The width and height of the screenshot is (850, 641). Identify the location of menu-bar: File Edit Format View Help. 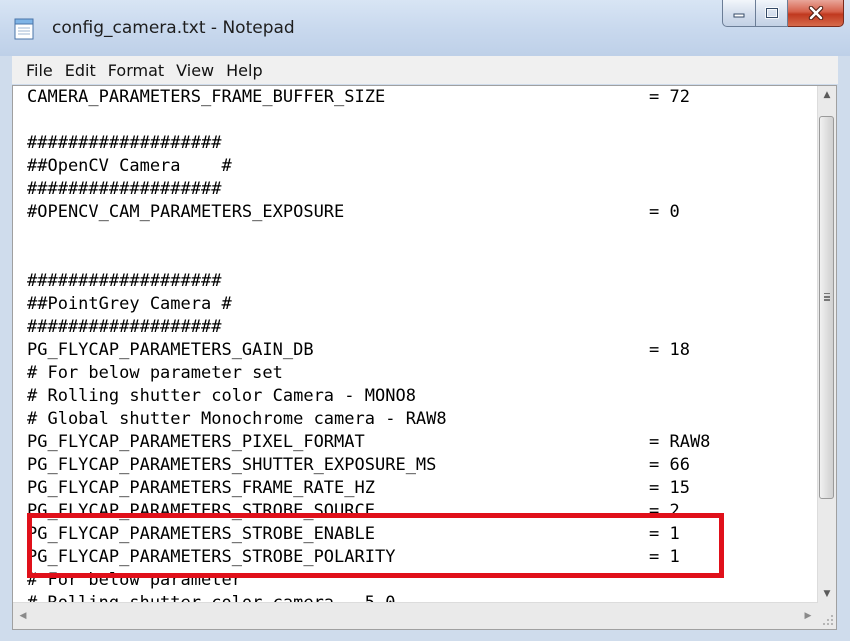
(425, 70).